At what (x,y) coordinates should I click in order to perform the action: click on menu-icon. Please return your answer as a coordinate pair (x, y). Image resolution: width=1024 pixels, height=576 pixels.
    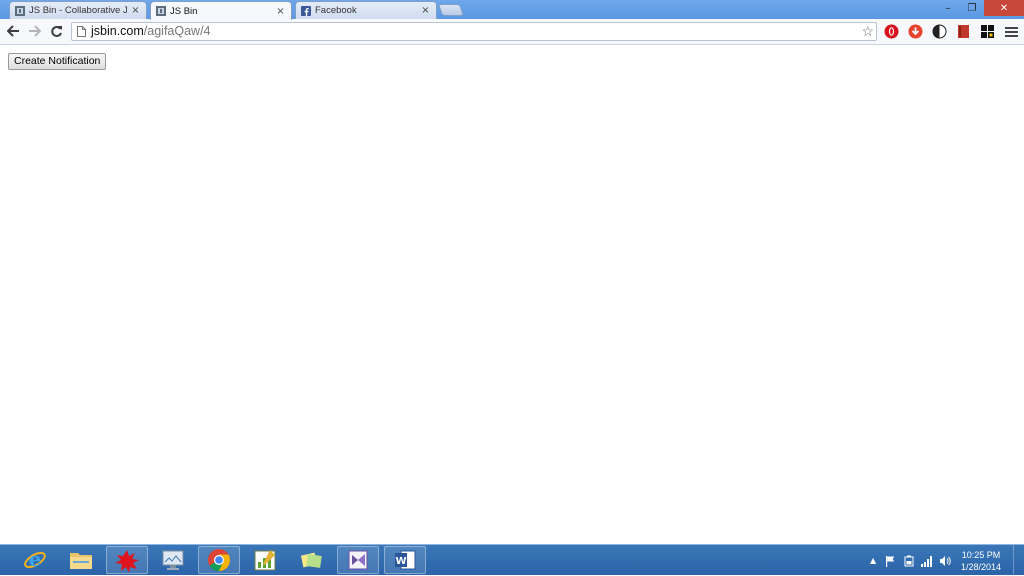
    Looking at the image, I should click on (1011, 31).